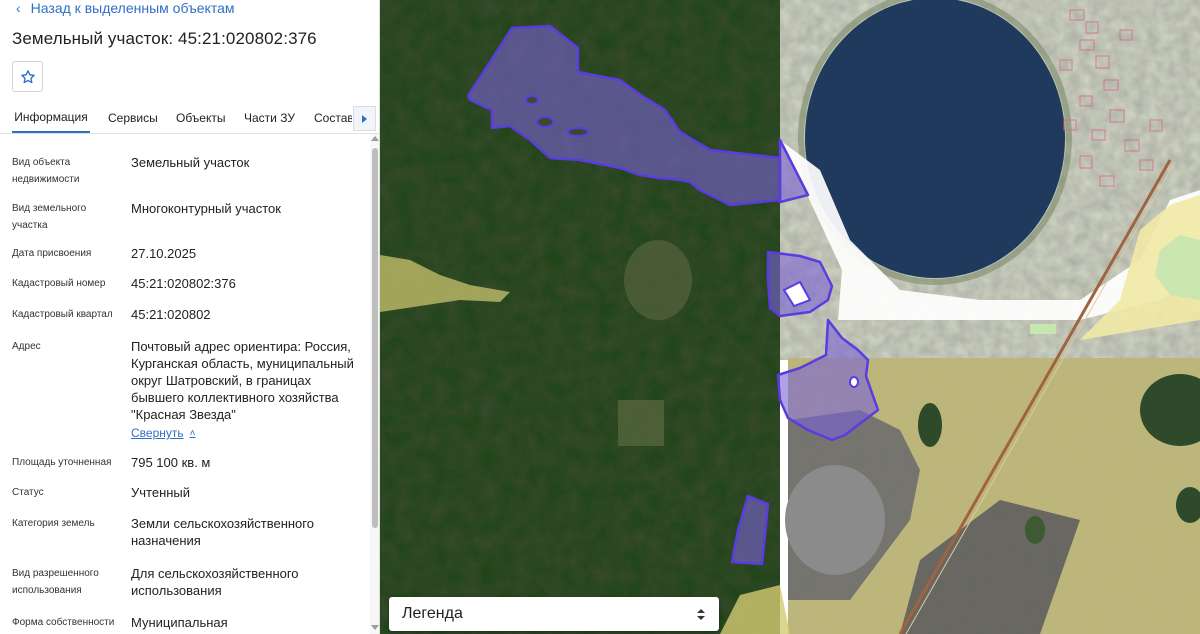 The image size is (1200, 634). What do you see at coordinates (161, 492) in the screenshot?
I see `property-value: Учтенный` at bounding box center [161, 492].